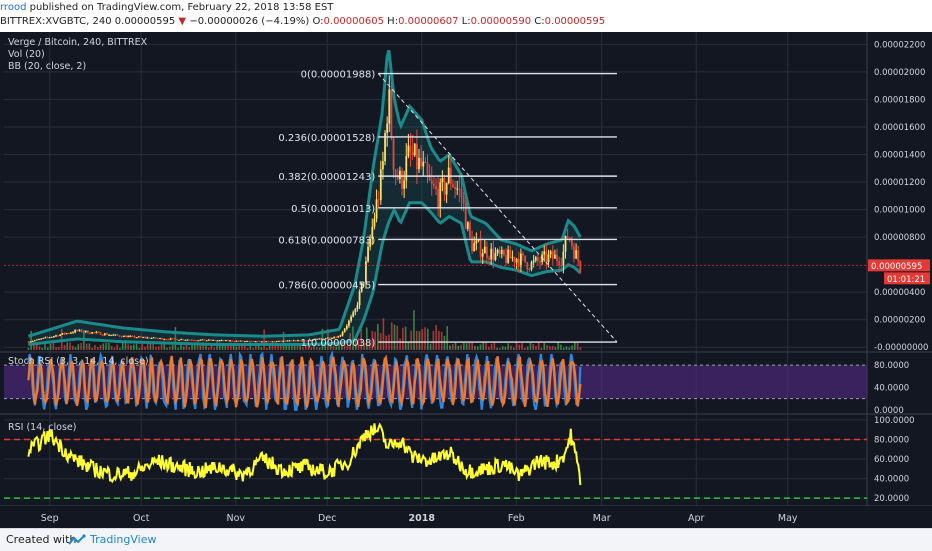 The height and width of the screenshot is (551, 932). Describe the element at coordinates (326, 138) in the screenshot. I see `fib-level-label: 0.236(0.00001528)` at that location.